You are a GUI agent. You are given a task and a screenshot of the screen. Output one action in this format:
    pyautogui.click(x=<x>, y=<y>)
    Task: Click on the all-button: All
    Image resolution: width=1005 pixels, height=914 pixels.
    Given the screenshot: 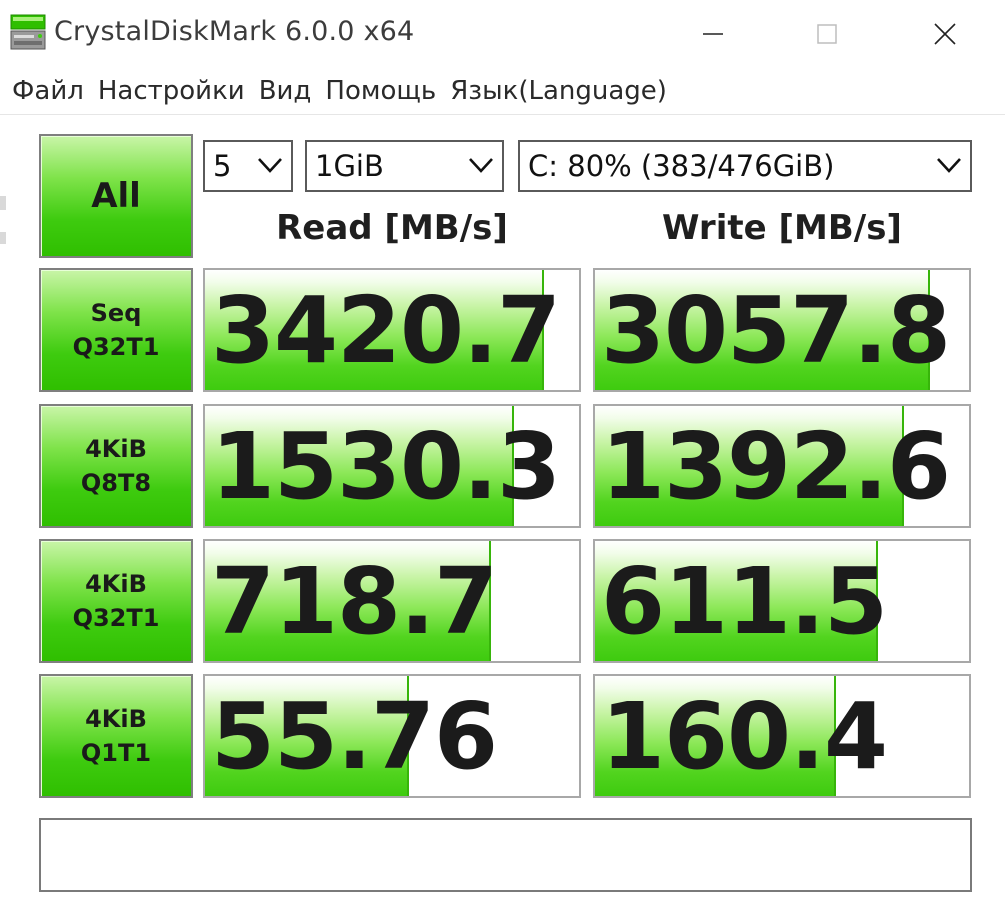 What is the action you would take?
    pyautogui.click(x=116, y=196)
    